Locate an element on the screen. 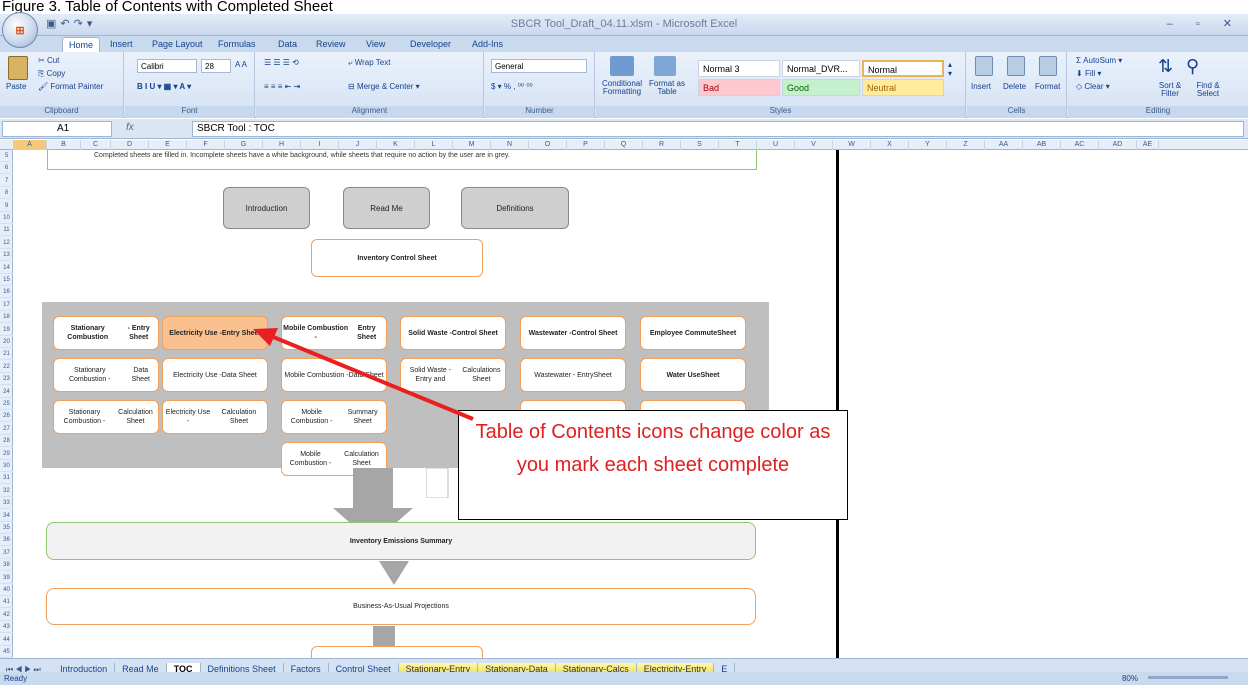 This screenshot has width=1248, height=685. format-cells-icon is located at coordinates (1048, 66).